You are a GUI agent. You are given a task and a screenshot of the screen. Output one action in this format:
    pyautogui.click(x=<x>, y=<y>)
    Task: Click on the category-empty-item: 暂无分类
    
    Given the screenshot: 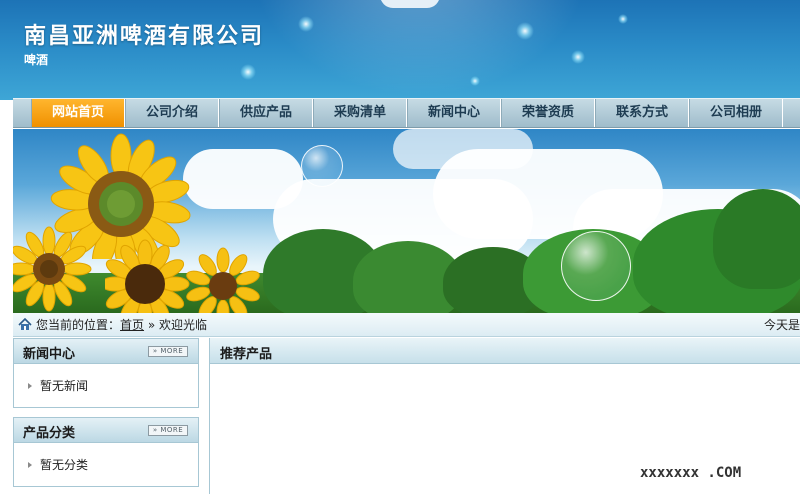 What is the action you would take?
    pyautogui.click(x=58, y=464)
    